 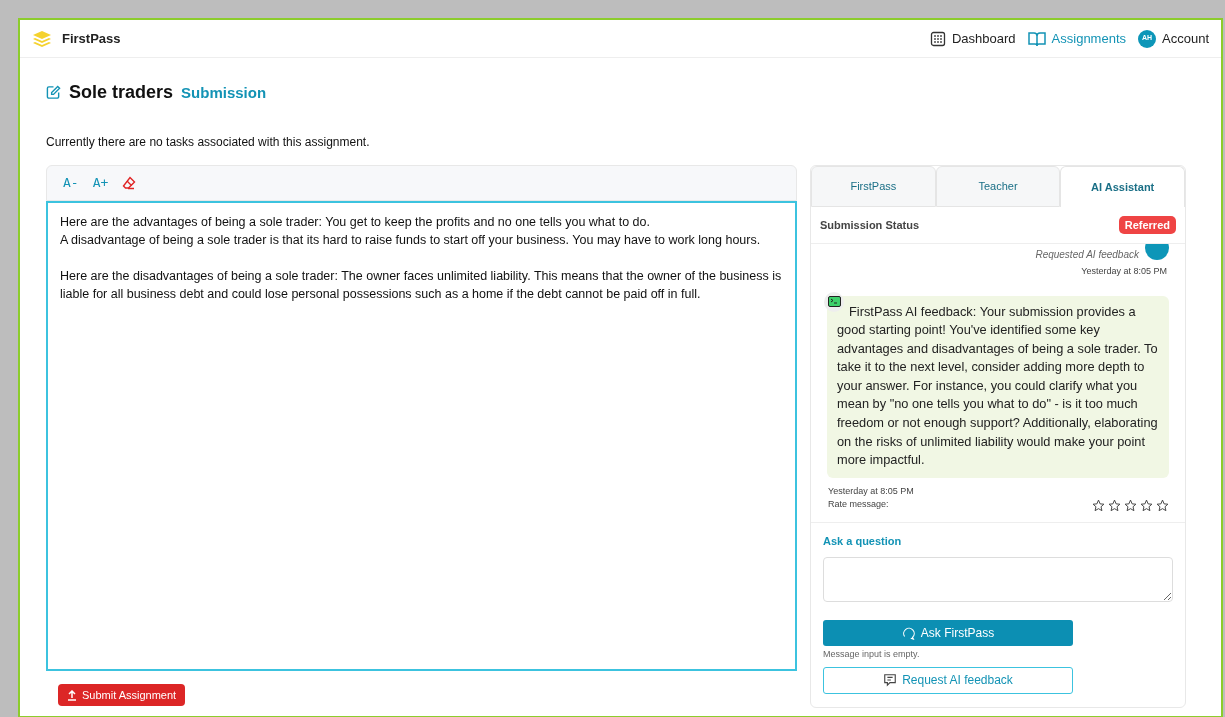 What do you see at coordinates (1036, 38) in the screenshot?
I see `book-icon` at bounding box center [1036, 38].